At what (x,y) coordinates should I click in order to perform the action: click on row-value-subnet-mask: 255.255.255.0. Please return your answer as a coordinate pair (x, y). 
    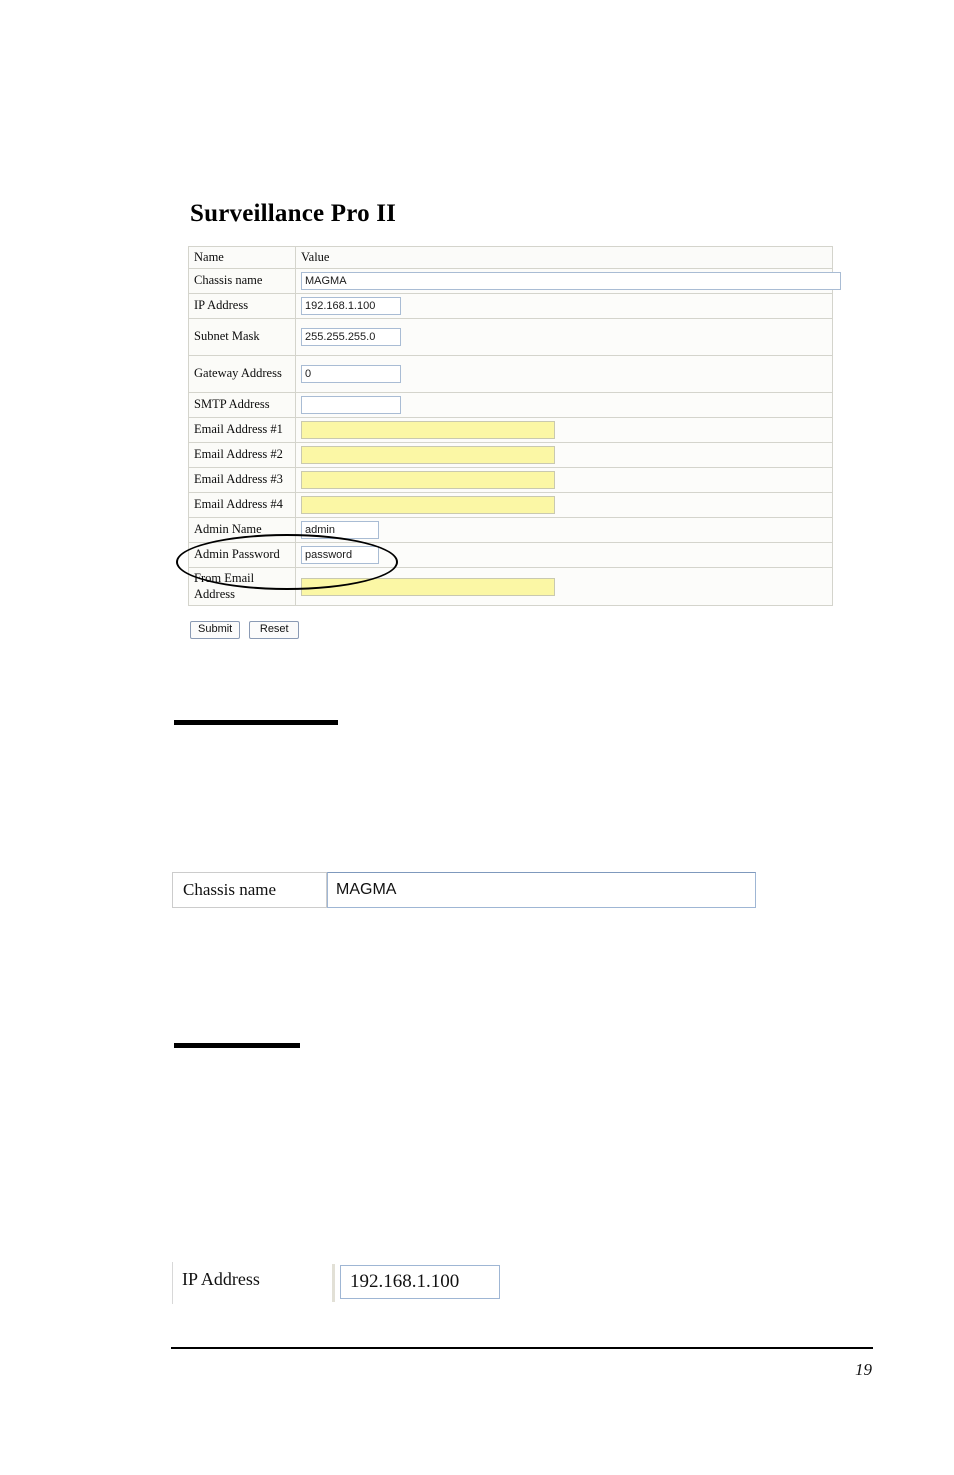
    Looking at the image, I should click on (564, 337).